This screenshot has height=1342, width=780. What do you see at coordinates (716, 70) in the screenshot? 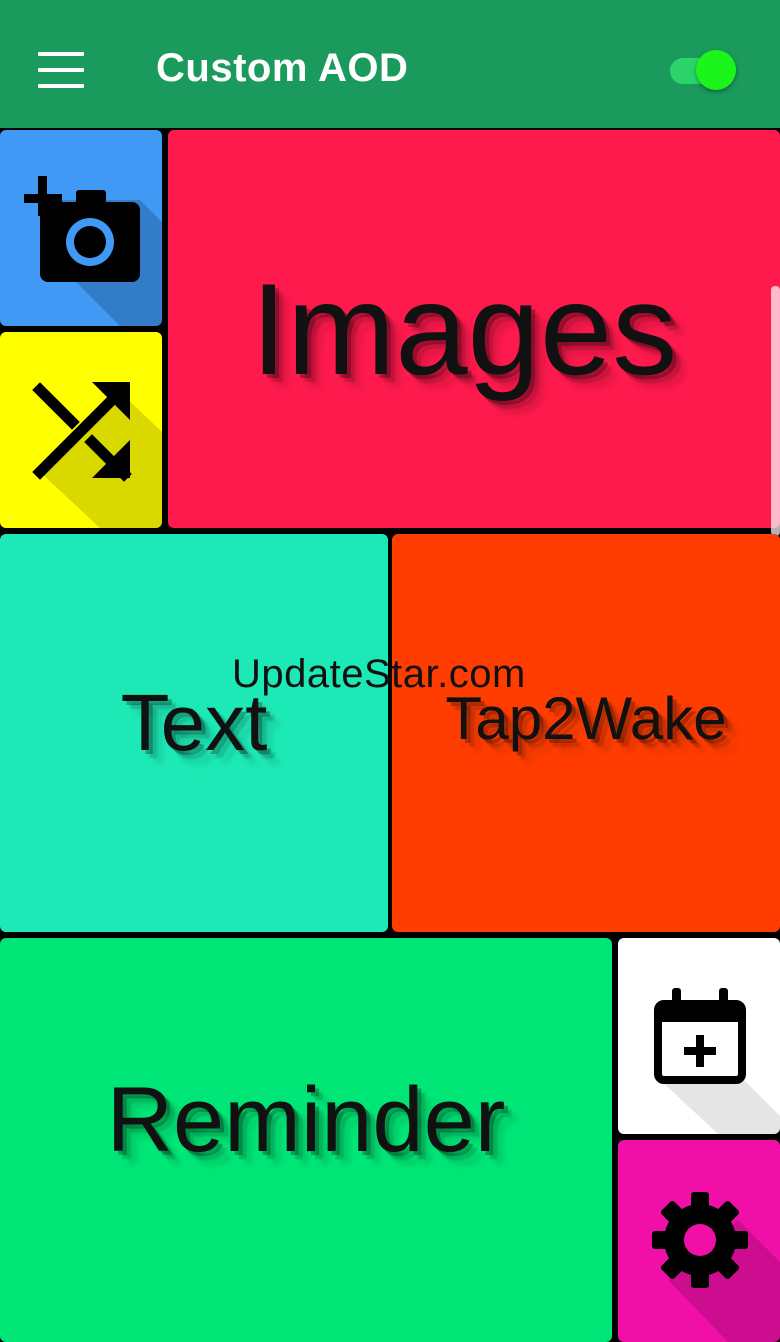
I see `toggle-thumb` at bounding box center [716, 70].